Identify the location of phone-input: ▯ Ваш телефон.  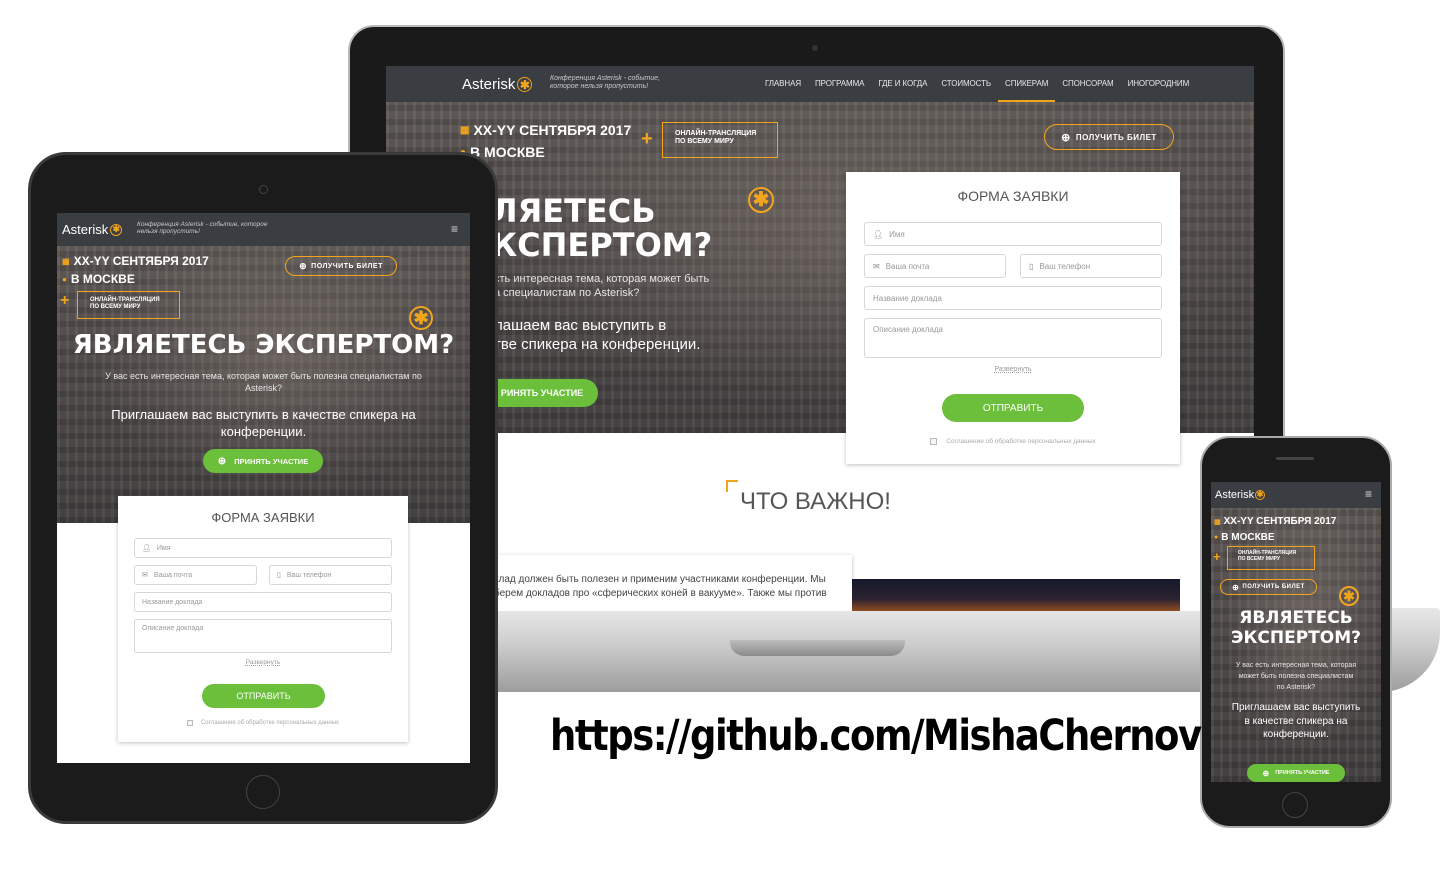
(1091, 266).